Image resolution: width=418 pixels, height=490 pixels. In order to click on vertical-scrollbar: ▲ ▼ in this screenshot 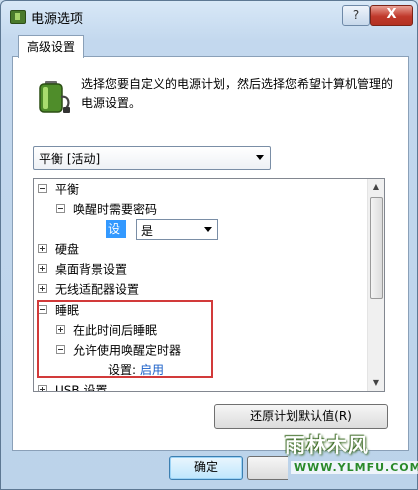, I will do `click(375, 285)`.